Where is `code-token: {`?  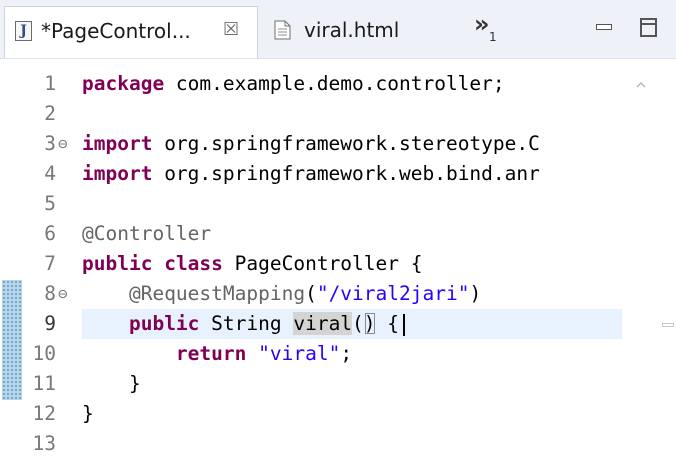
code-token: { is located at coordinates (387, 323).